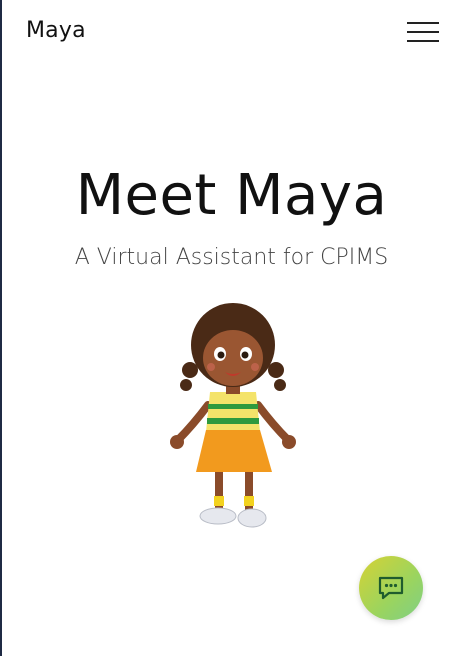  I want to click on brand-name: Maya, so click(56, 30).